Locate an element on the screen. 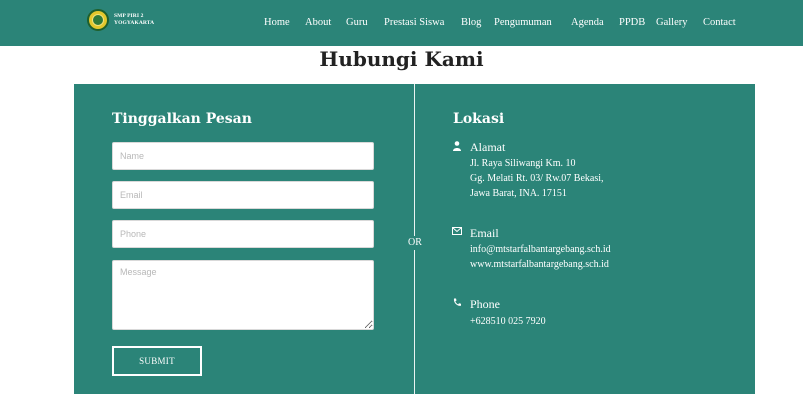 This screenshot has width=803, height=394. nav-item-gallery: Gallery is located at coordinates (672, 23).